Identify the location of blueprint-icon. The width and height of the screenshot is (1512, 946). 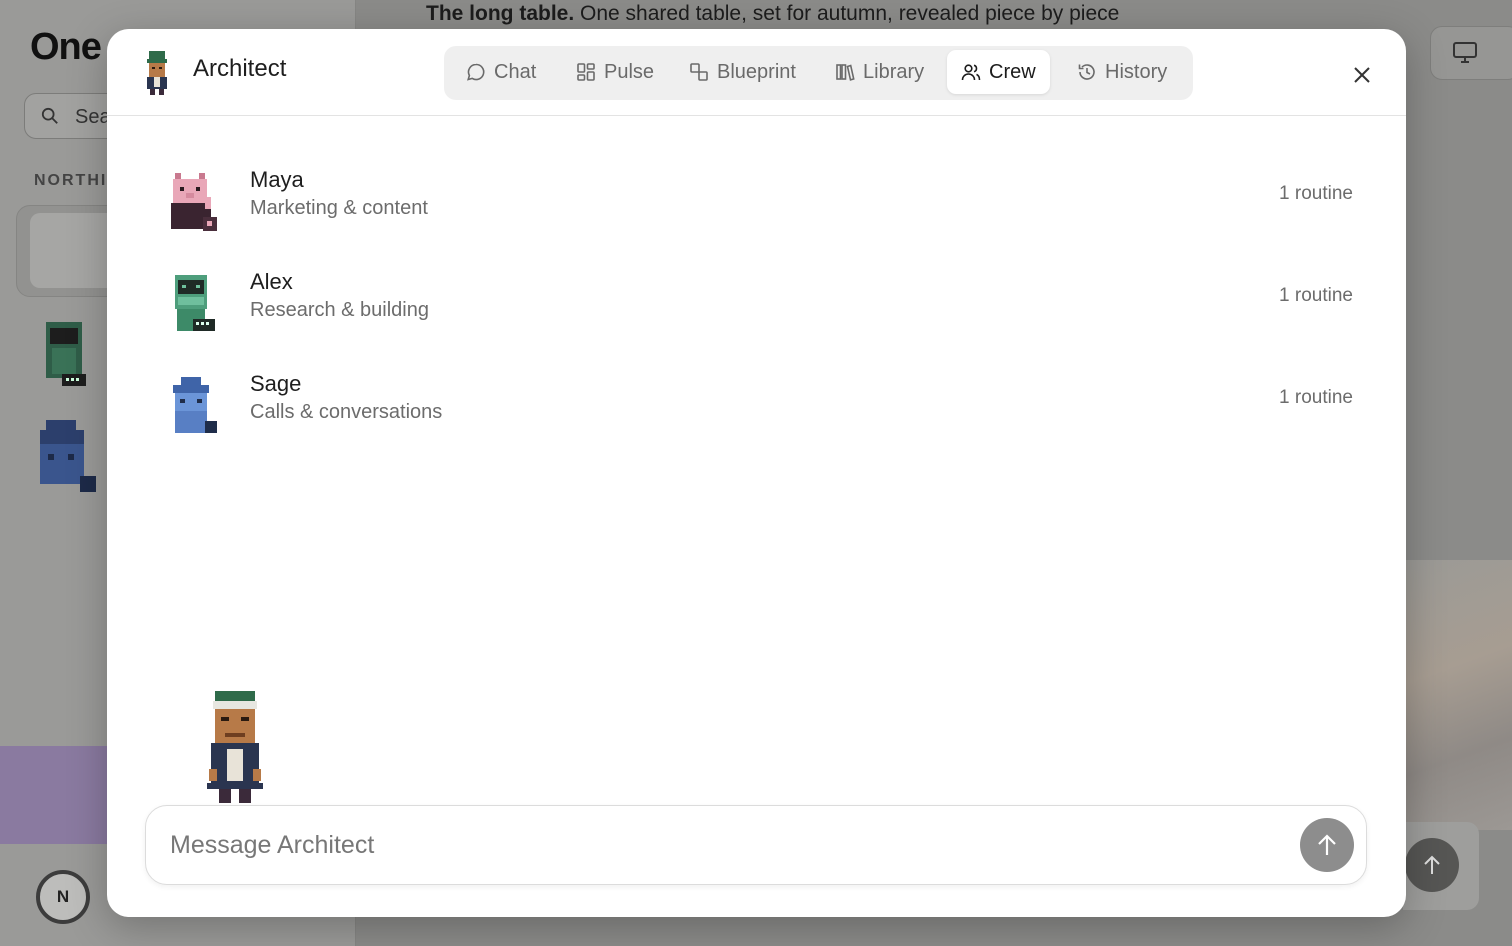
(699, 72).